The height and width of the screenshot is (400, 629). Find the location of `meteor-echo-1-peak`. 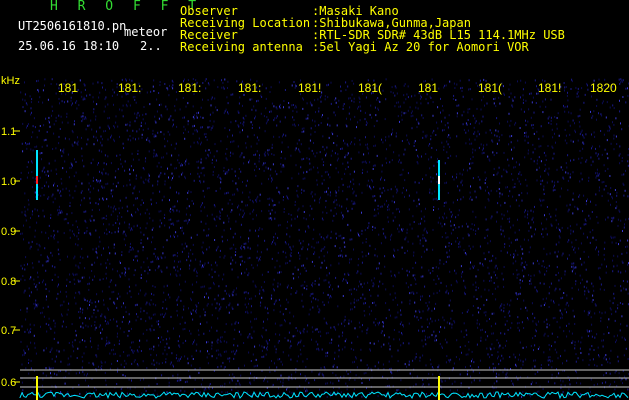

meteor-echo-1-peak is located at coordinates (37, 180).